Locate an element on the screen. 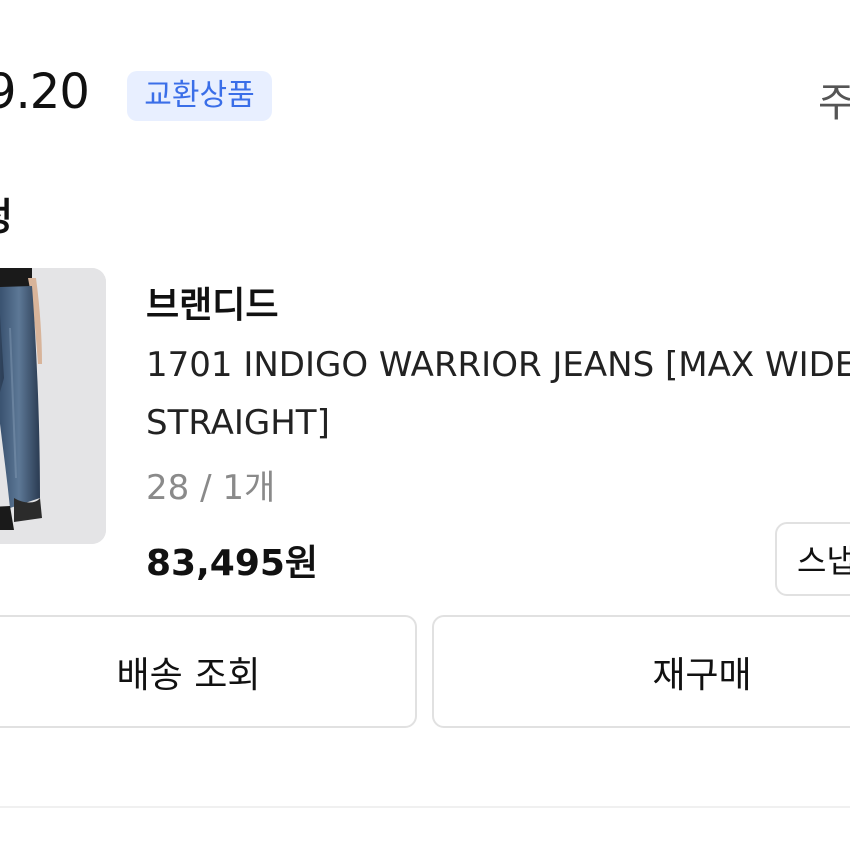  status-badge: 교환상품 is located at coordinates (199, 96).